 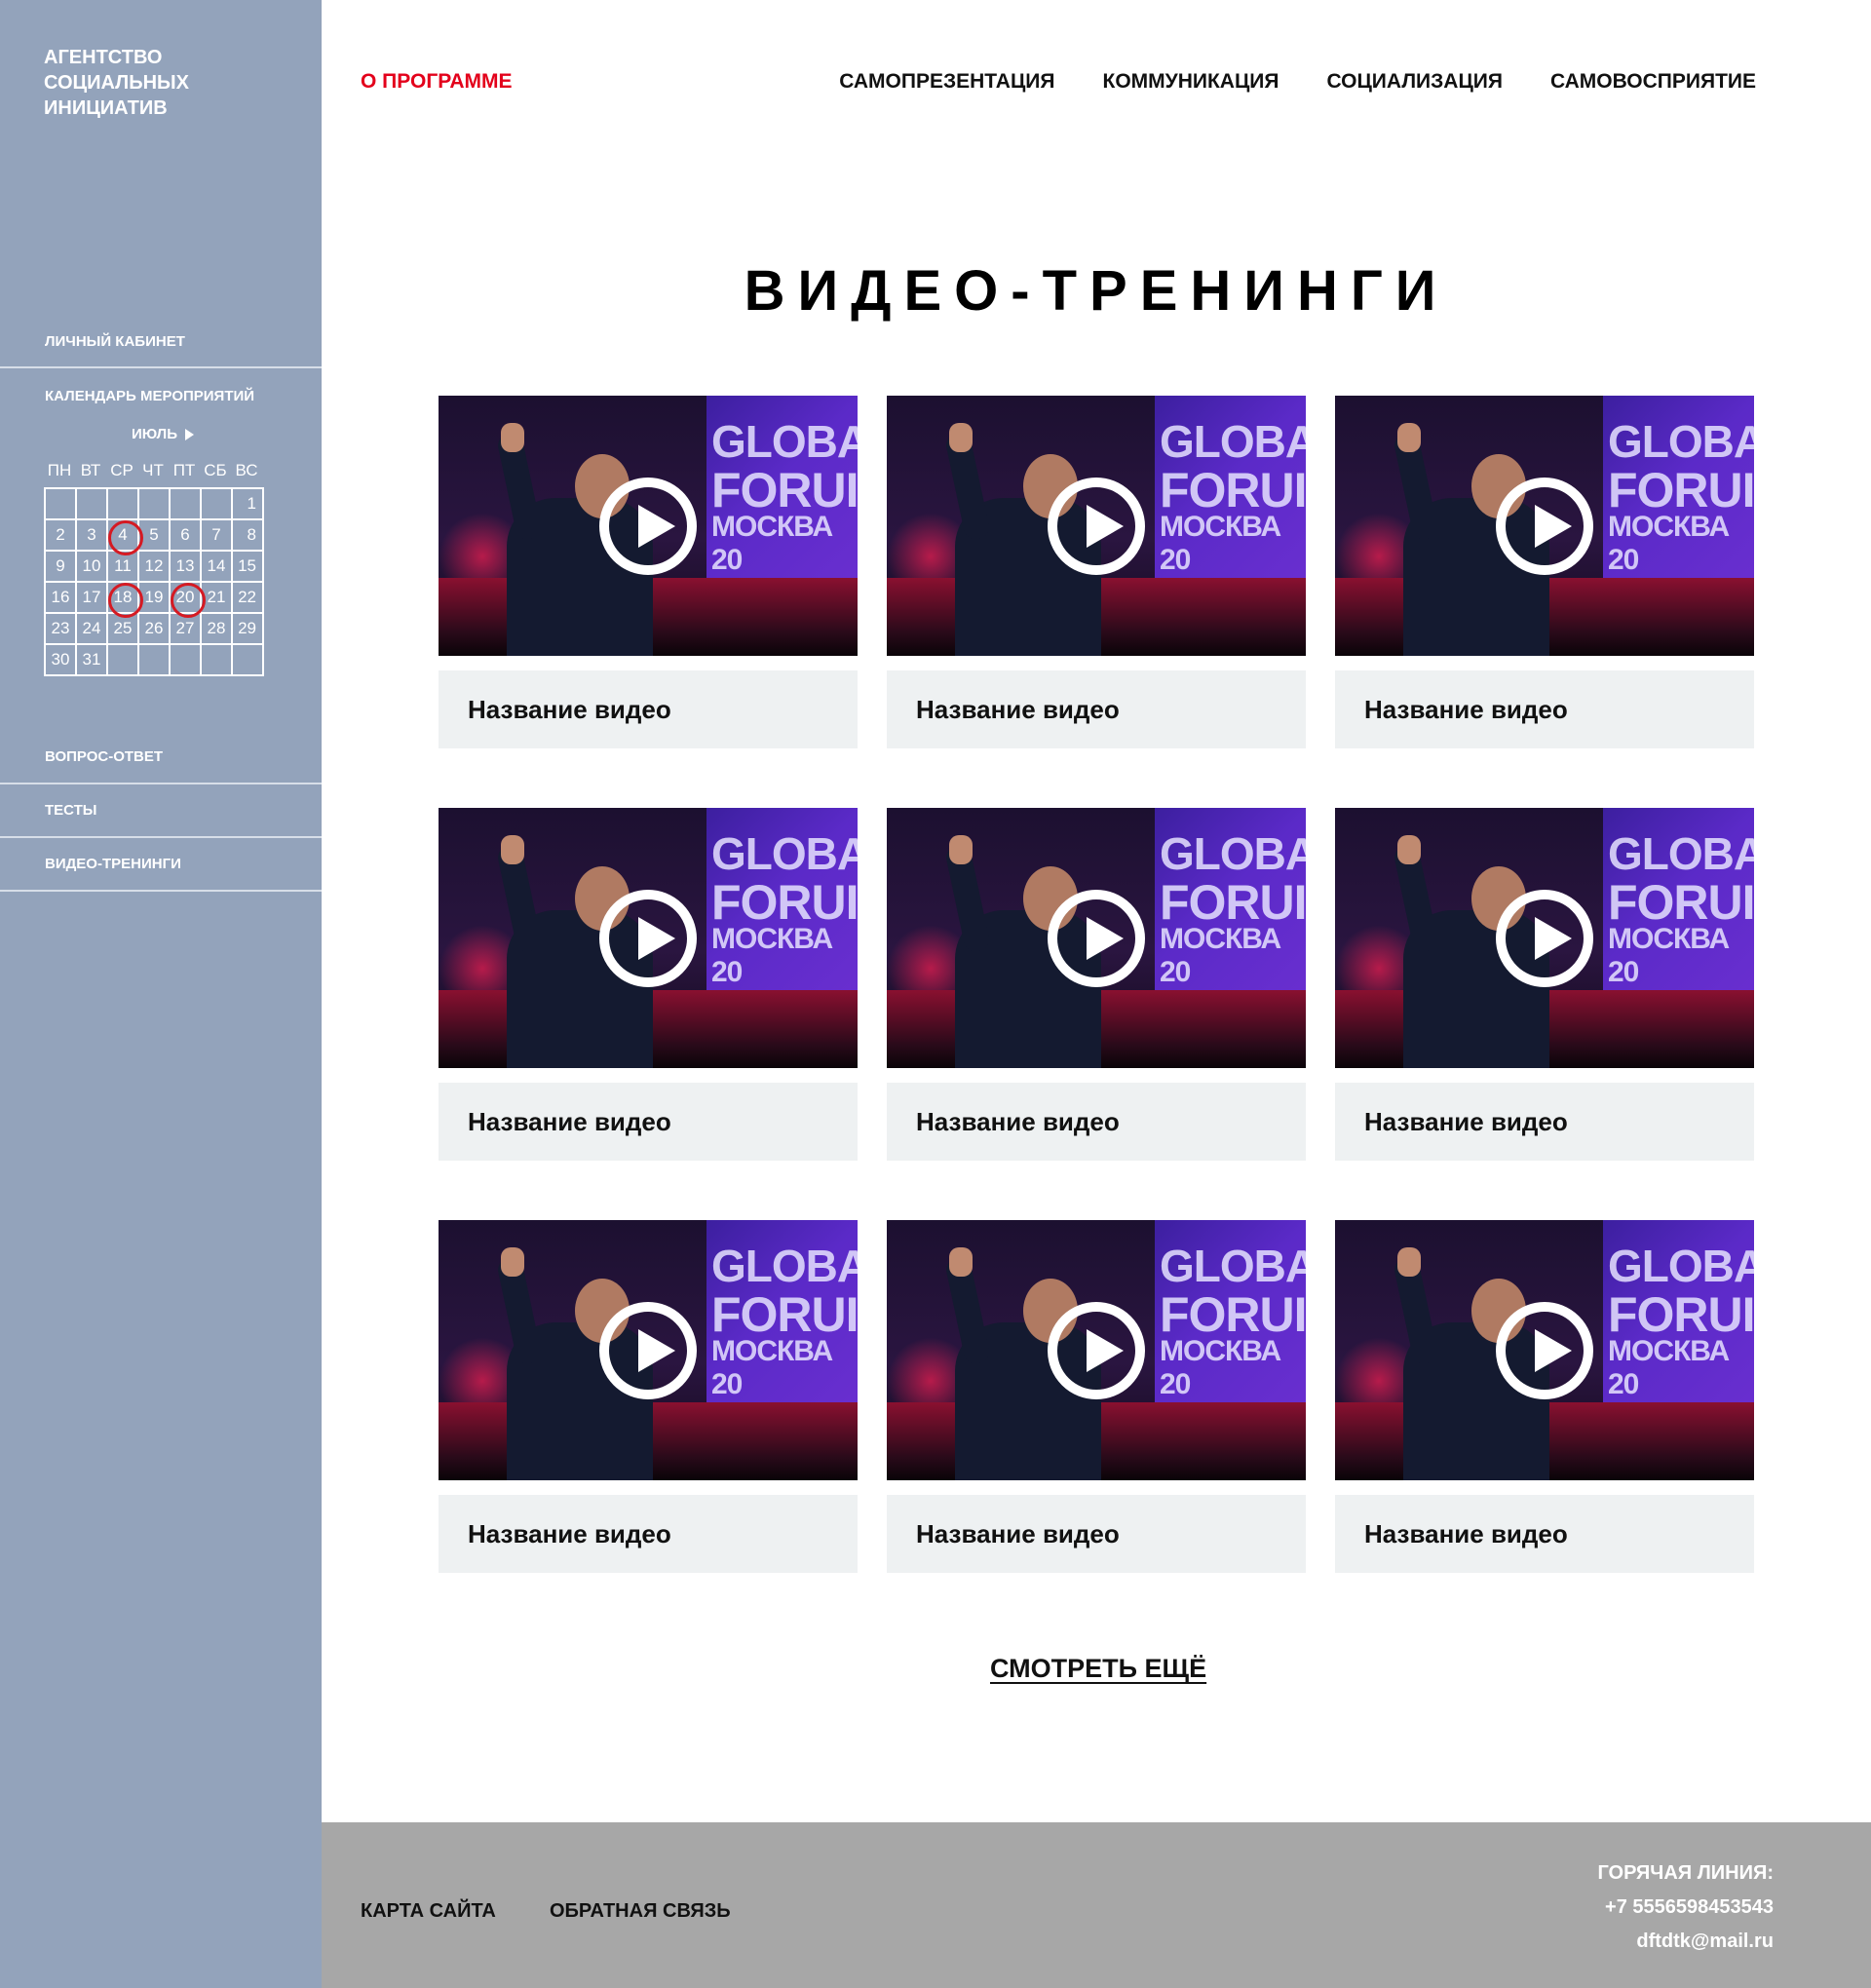 What do you see at coordinates (61, 536) in the screenshot?
I see `calendar-day: 2` at bounding box center [61, 536].